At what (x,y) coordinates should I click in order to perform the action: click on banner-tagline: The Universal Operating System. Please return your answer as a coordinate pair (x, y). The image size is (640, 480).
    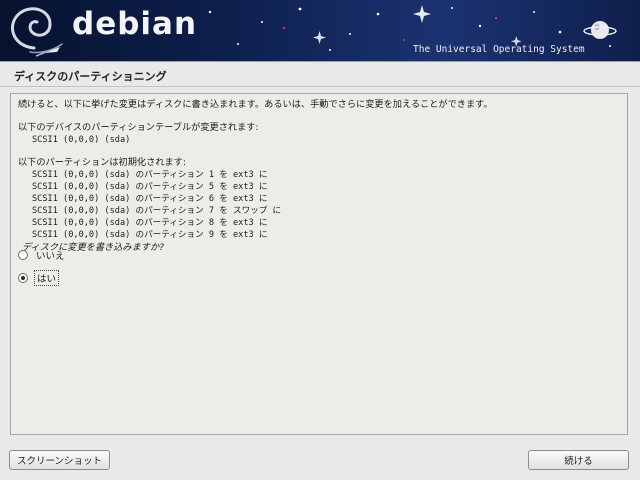
    Looking at the image, I should click on (499, 49).